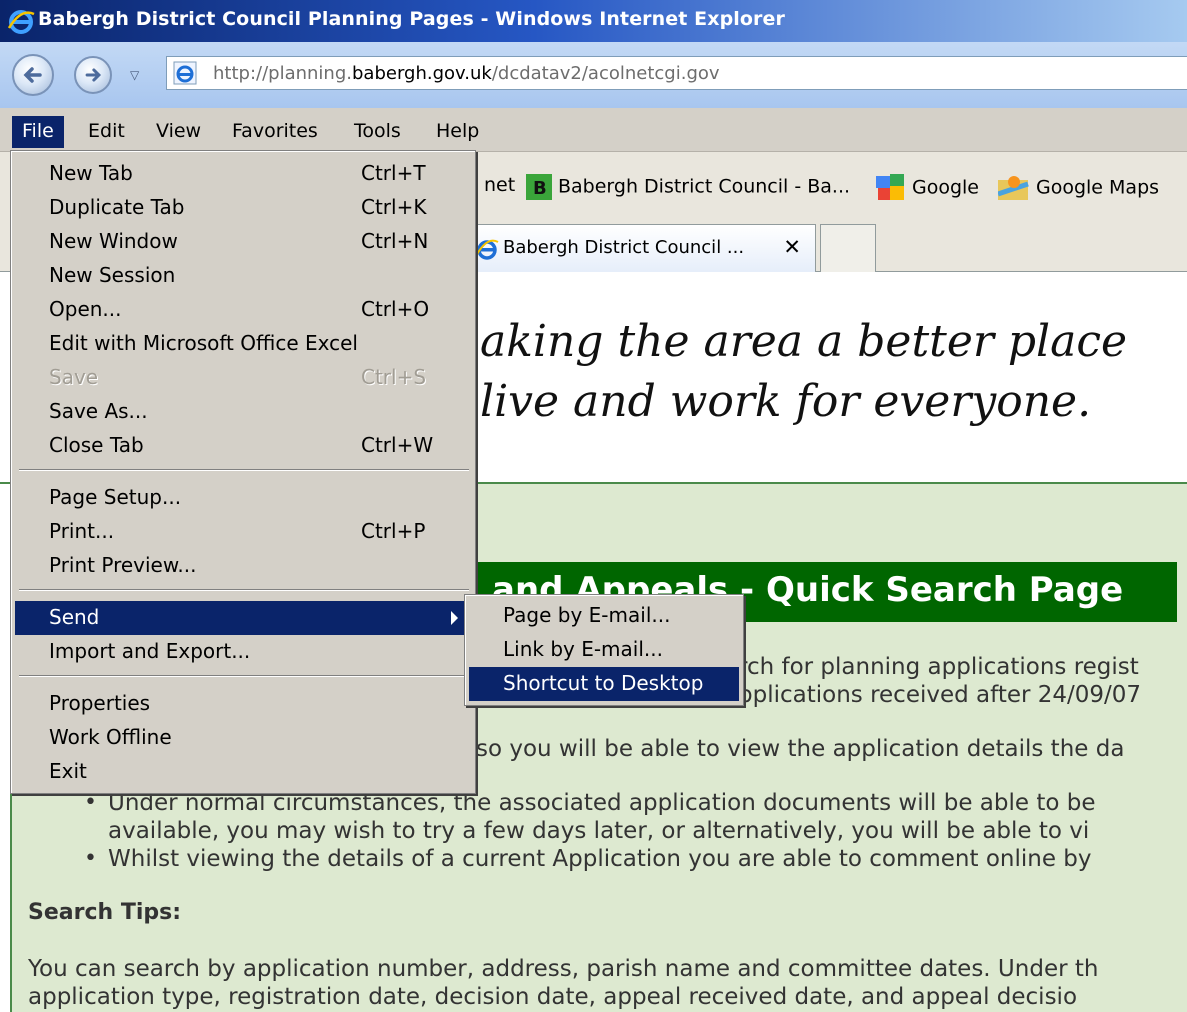 The width and height of the screenshot is (1187, 1012). I want to click on svg-text: B, so click(540, 188).